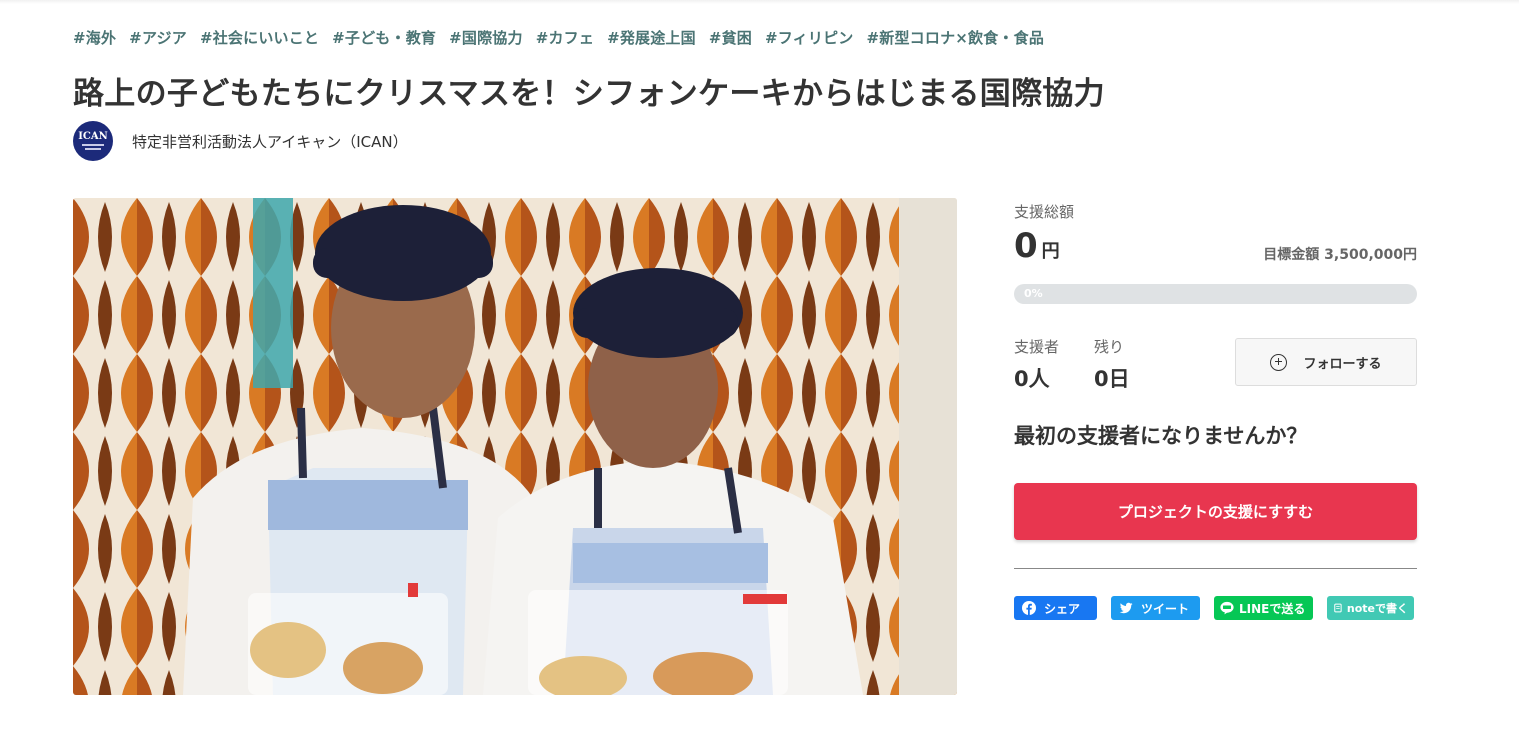 This screenshot has width=1519, height=736. I want to click on note-share-label: noteで書く, so click(1377, 608).